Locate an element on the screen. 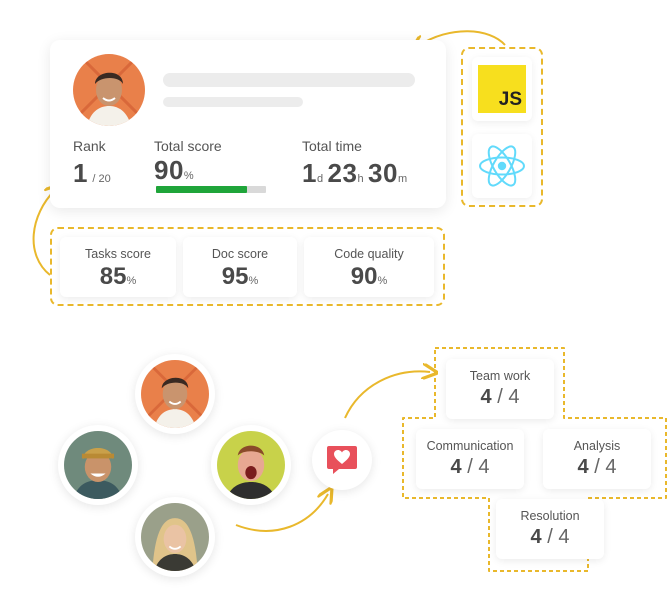  tasks-score-value: 85% is located at coordinates (118, 277).